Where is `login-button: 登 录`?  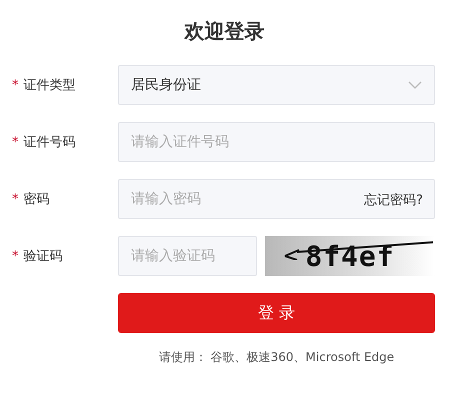
login-button: 登 录 is located at coordinates (276, 313).